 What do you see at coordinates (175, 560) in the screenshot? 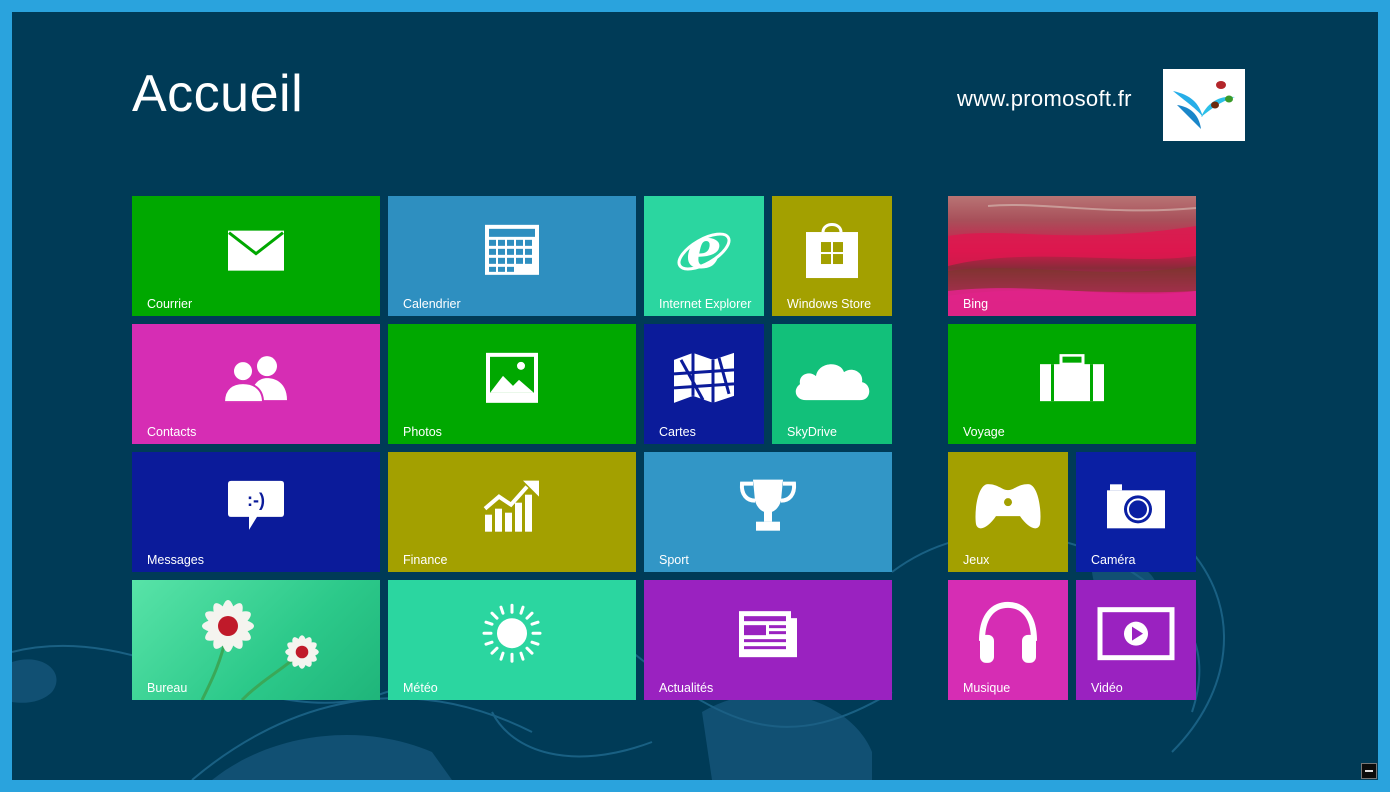
I see `tile-label: Messages` at bounding box center [175, 560].